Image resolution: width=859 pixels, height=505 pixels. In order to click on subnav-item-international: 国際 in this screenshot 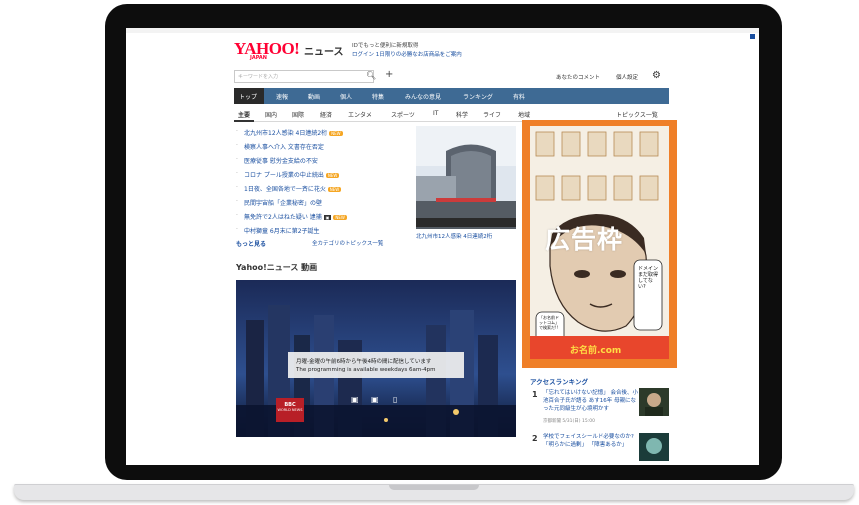, I will do `click(298, 114)`.